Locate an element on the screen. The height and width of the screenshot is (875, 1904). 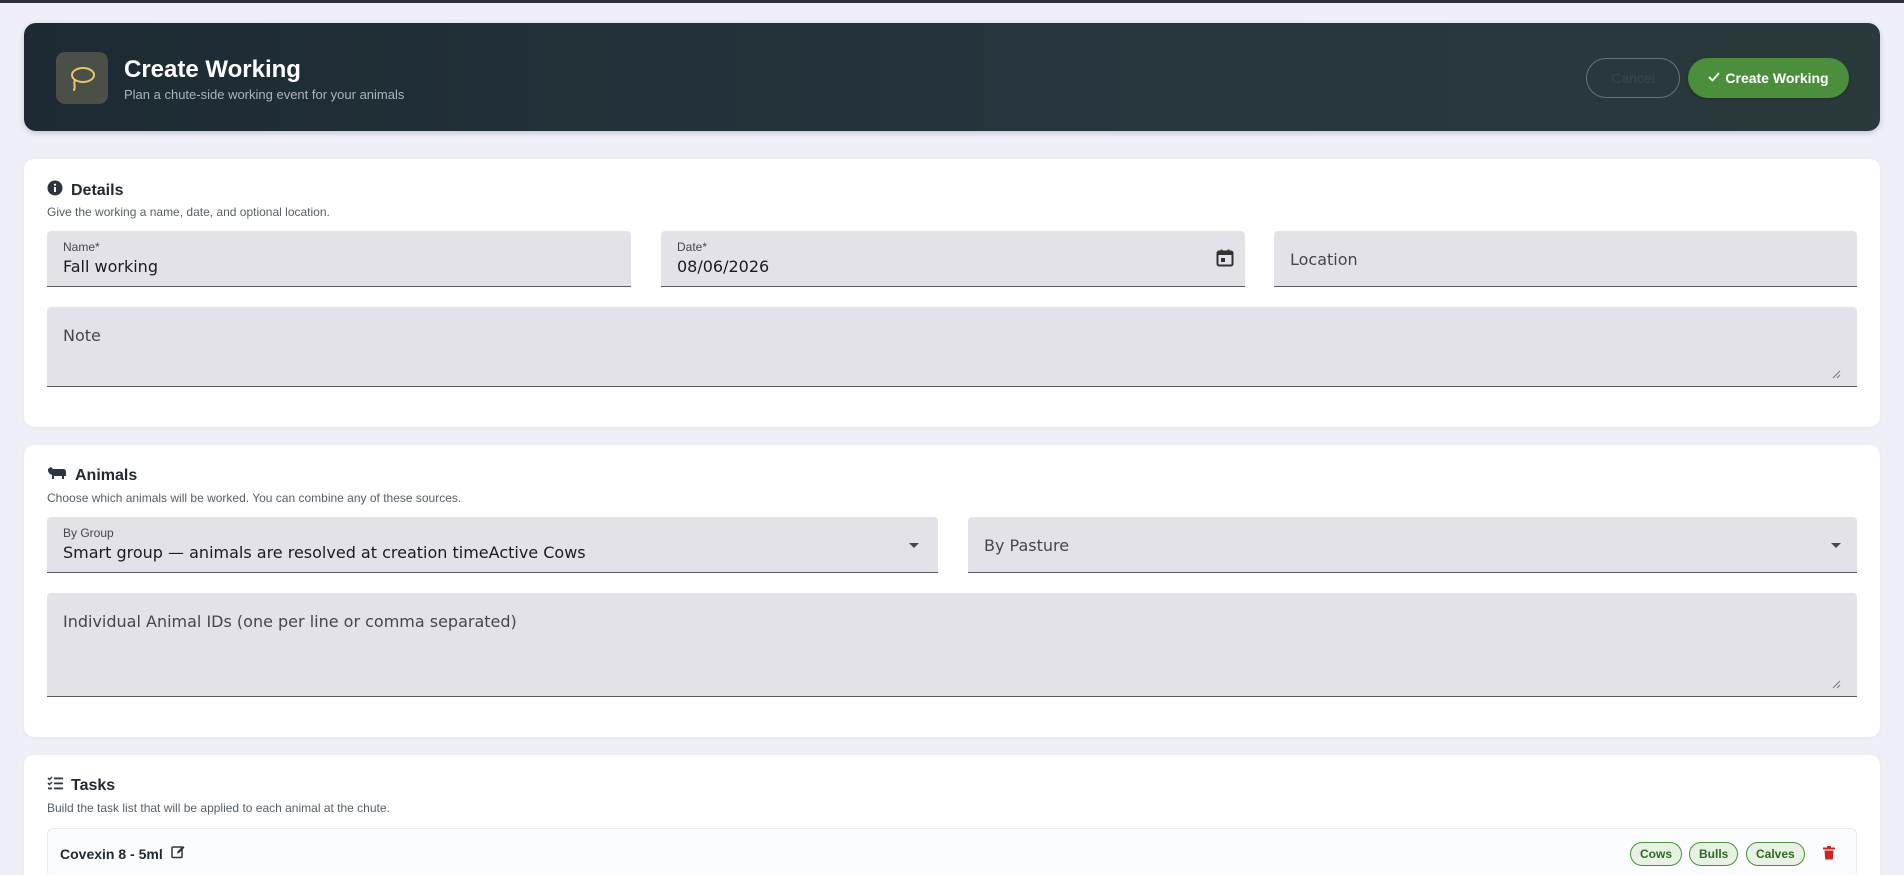
date-value: 08/06/2026 is located at coordinates (723, 266).